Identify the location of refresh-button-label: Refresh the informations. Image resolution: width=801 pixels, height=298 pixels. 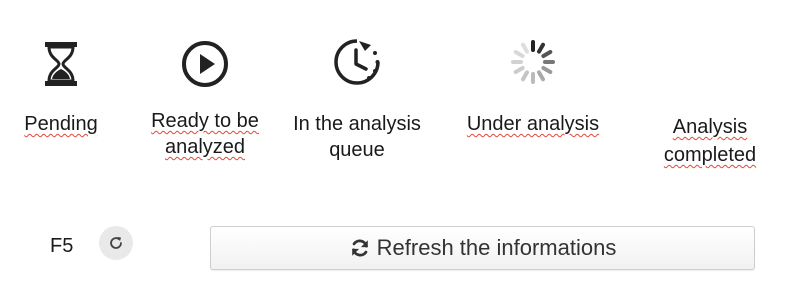
(496, 247).